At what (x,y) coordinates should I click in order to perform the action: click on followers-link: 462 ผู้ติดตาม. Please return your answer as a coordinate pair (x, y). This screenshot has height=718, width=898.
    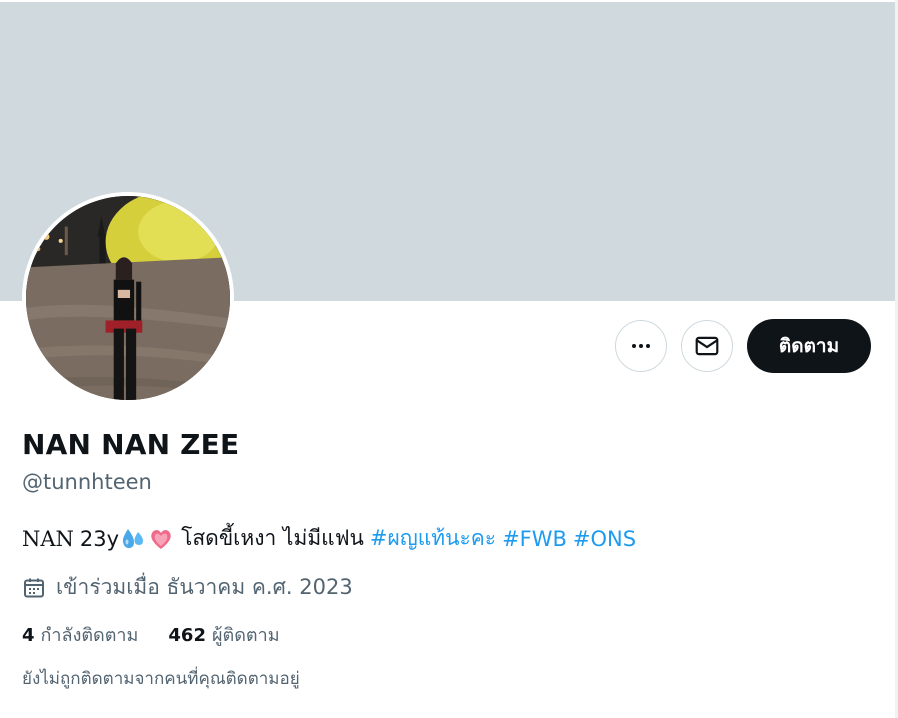
    Looking at the image, I should click on (223, 634).